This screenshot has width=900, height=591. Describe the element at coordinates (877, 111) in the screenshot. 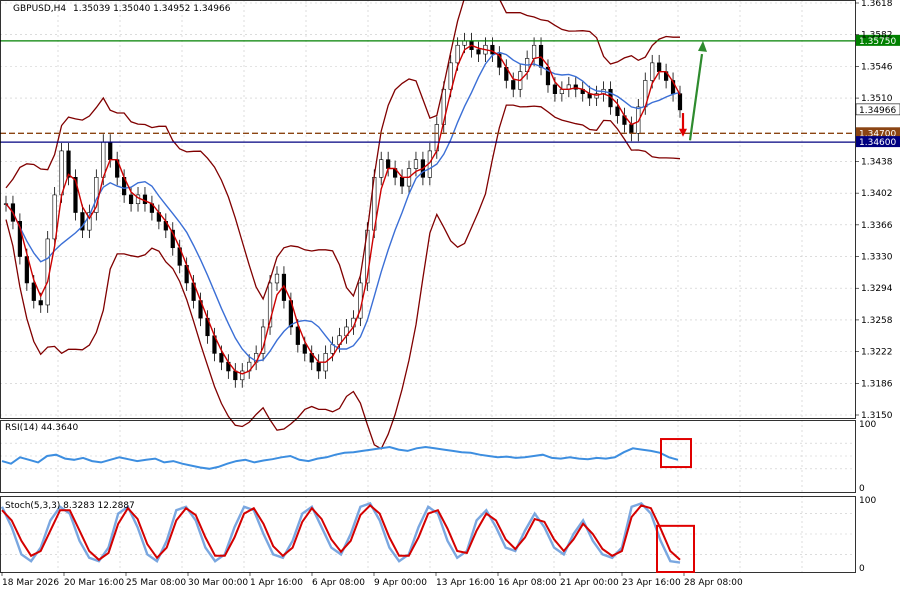

I see `current-price-label: 1.34966` at that location.